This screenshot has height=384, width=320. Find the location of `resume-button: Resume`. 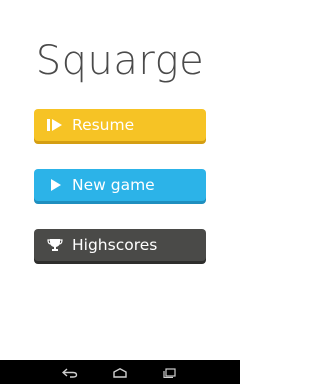

resume-button: Resume is located at coordinates (120, 125).